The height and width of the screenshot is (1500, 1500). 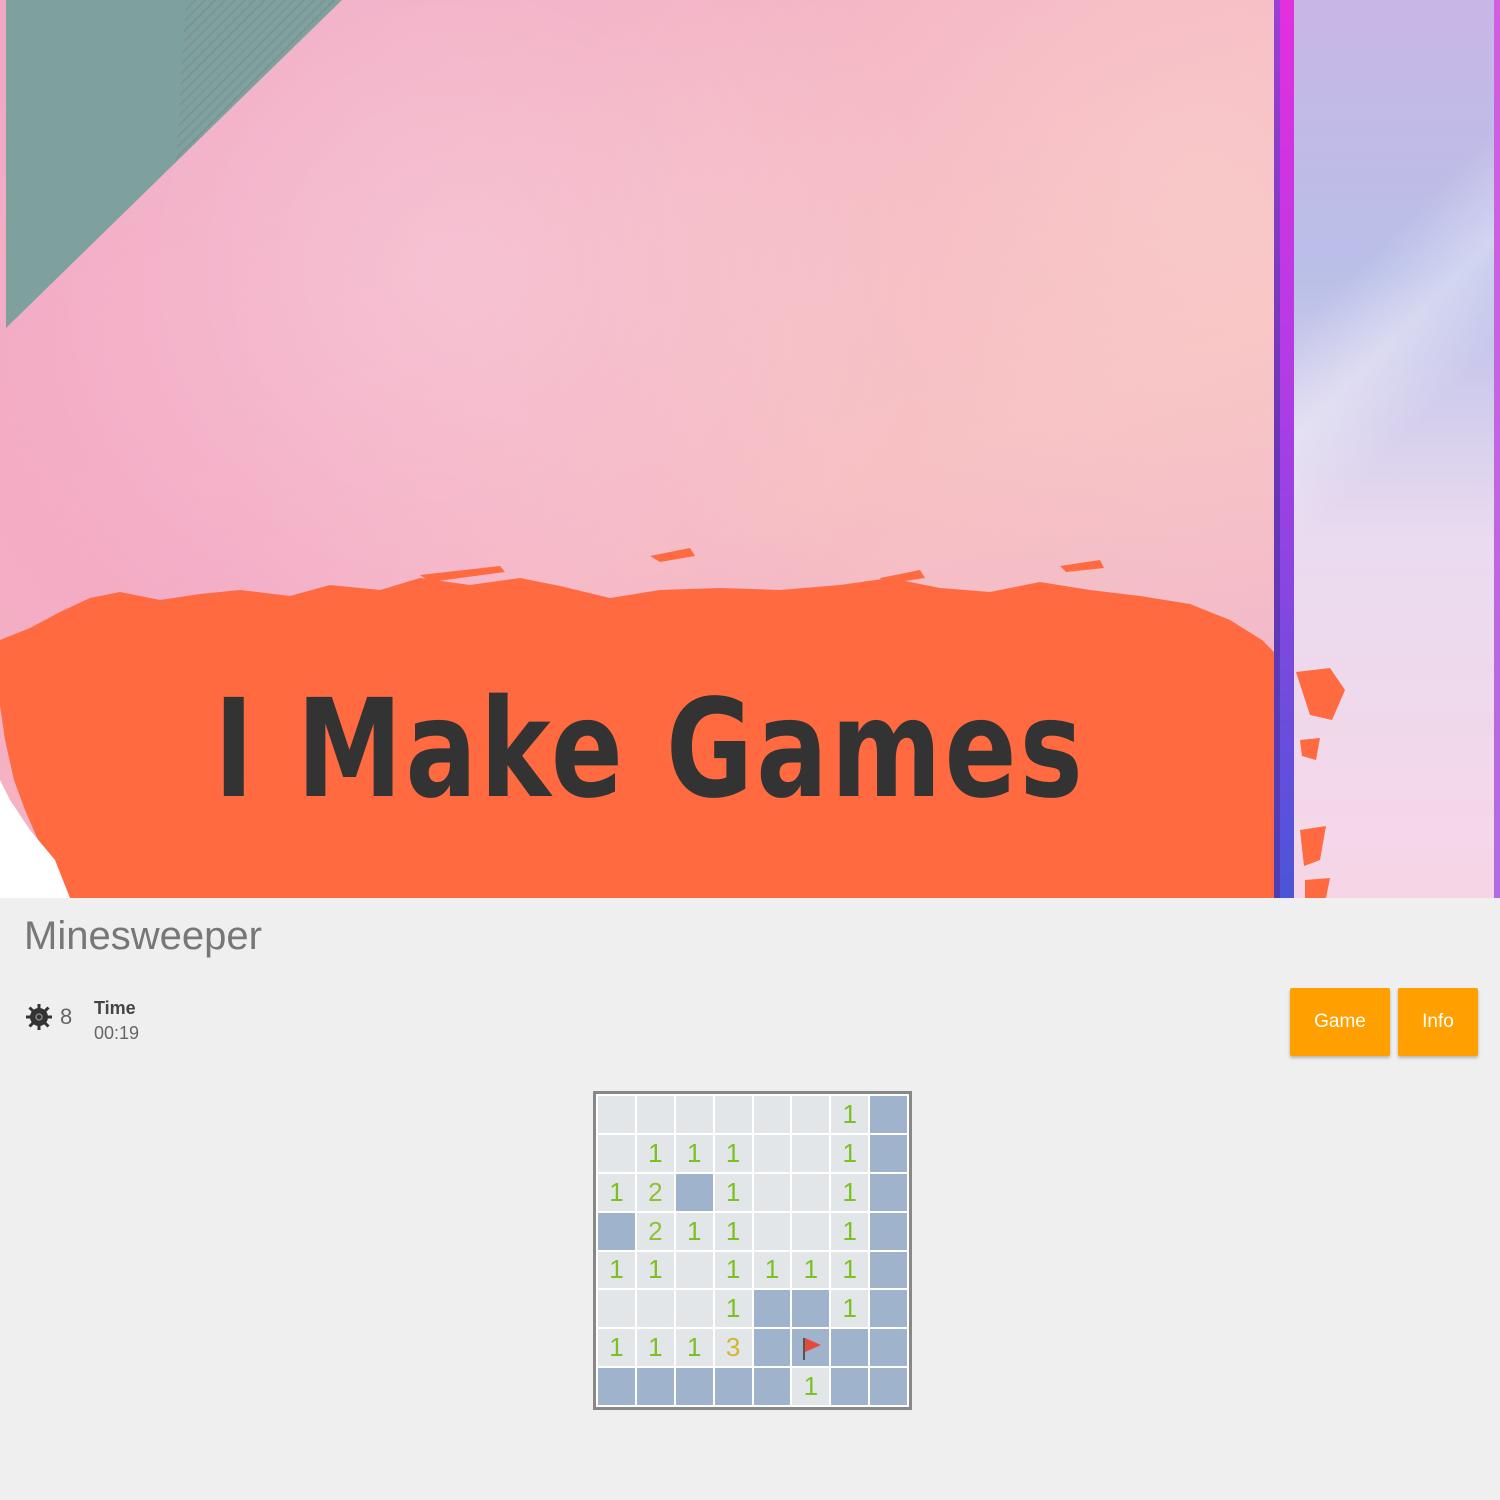 What do you see at coordinates (39, 1017) in the screenshot?
I see `mine-icon` at bounding box center [39, 1017].